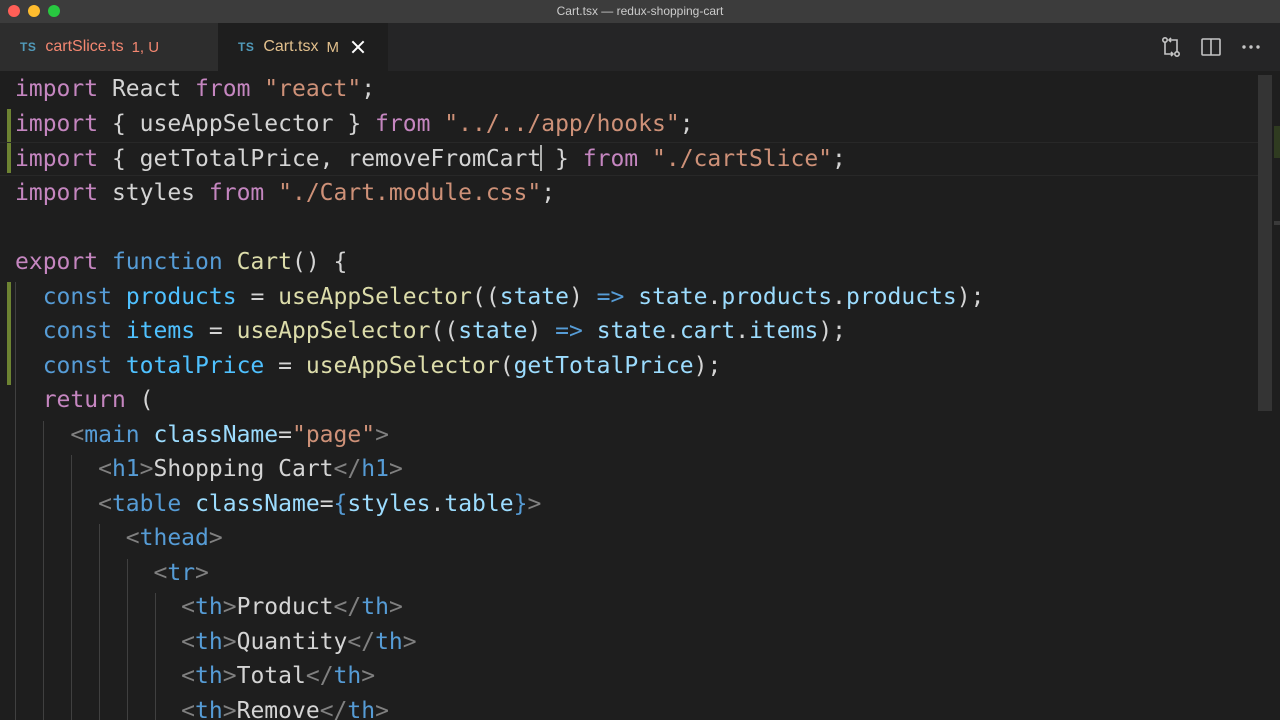 This screenshot has height=720, width=1280. I want to click on overview-ruler-cursor-marker, so click(1277, 223).